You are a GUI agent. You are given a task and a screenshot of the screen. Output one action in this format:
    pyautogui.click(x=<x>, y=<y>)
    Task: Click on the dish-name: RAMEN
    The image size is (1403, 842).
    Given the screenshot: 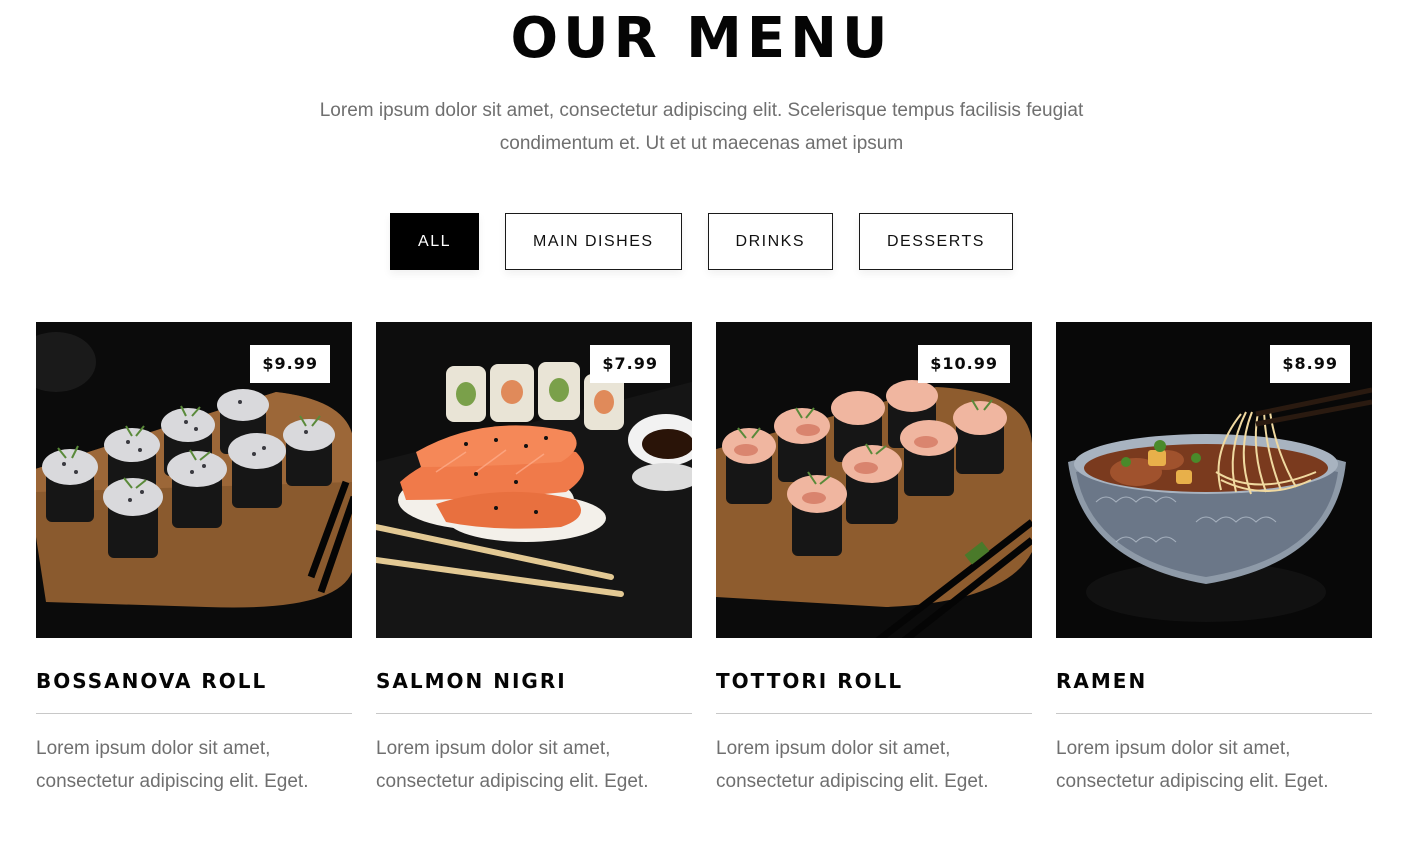 What is the action you would take?
    pyautogui.click(x=1102, y=681)
    